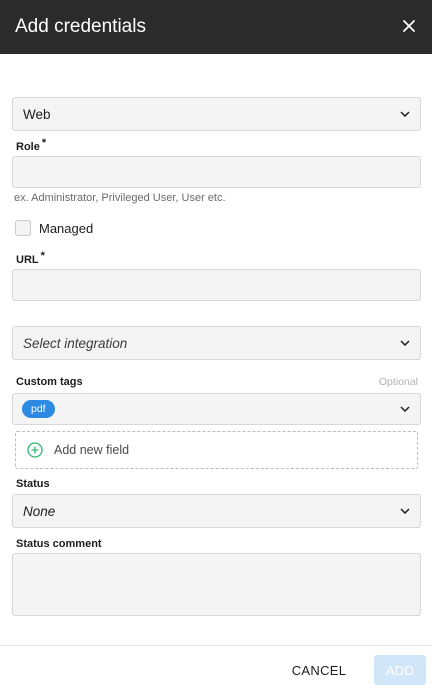 This screenshot has width=432, height=696. Describe the element at coordinates (216, 670) in the screenshot. I see `dialog-footer` at that location.